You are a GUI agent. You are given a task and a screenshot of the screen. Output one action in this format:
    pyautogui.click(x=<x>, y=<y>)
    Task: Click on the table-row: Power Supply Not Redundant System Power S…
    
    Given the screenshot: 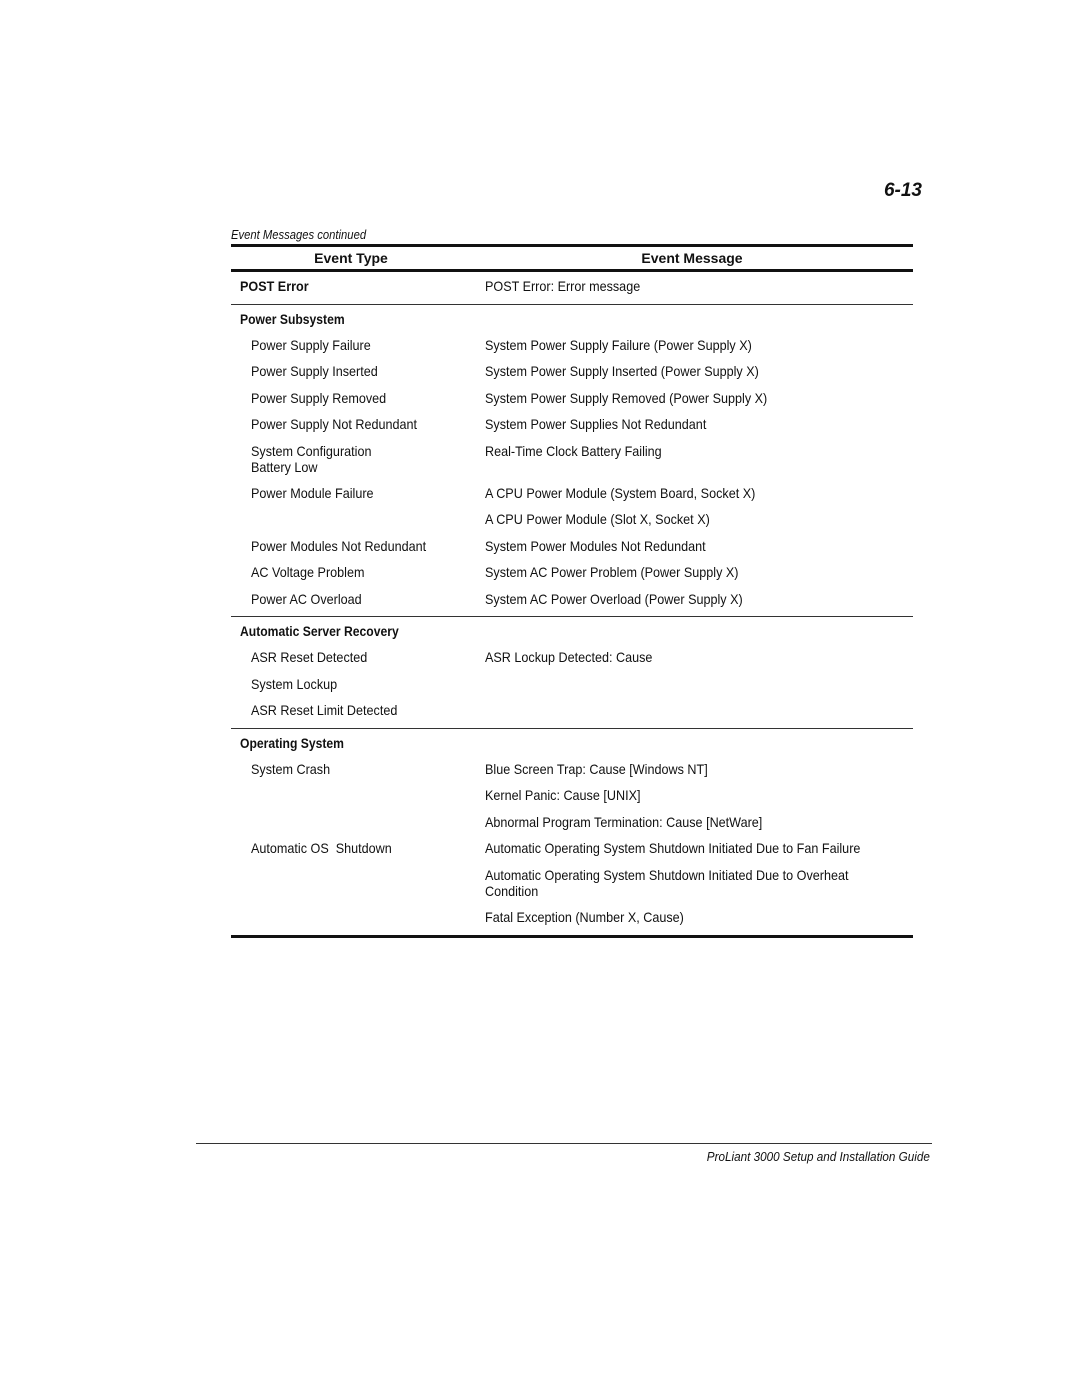 What is the action you would take?
    pyautogui.click(x=572, y=424)
    